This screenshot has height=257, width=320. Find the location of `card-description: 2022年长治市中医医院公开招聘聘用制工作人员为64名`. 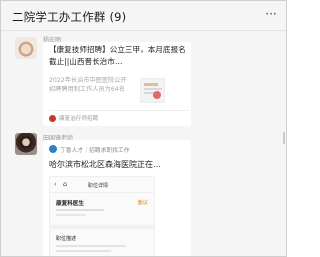

card-description: 2022年长治市中医医院公开招聘聘用制工作人员为64名 is located at coordinates (88, 85).